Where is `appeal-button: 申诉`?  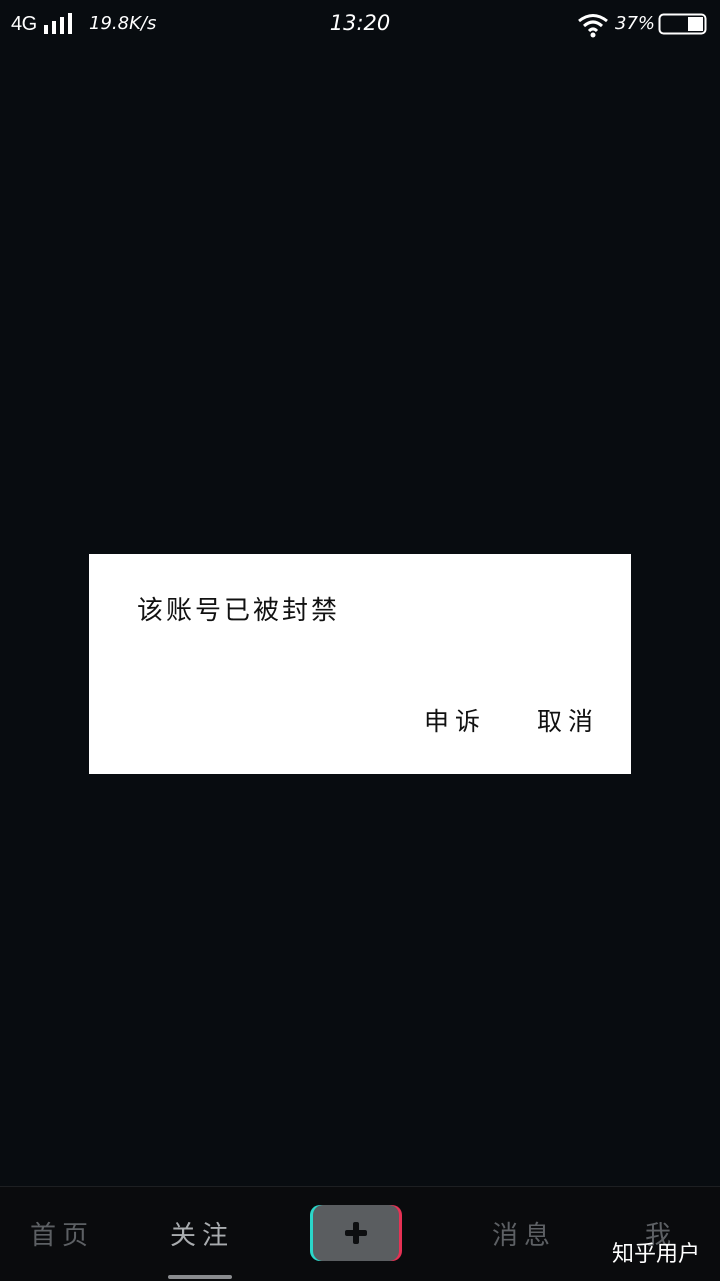 appeal-button: 申诉 is located at coordinates (455, 720).